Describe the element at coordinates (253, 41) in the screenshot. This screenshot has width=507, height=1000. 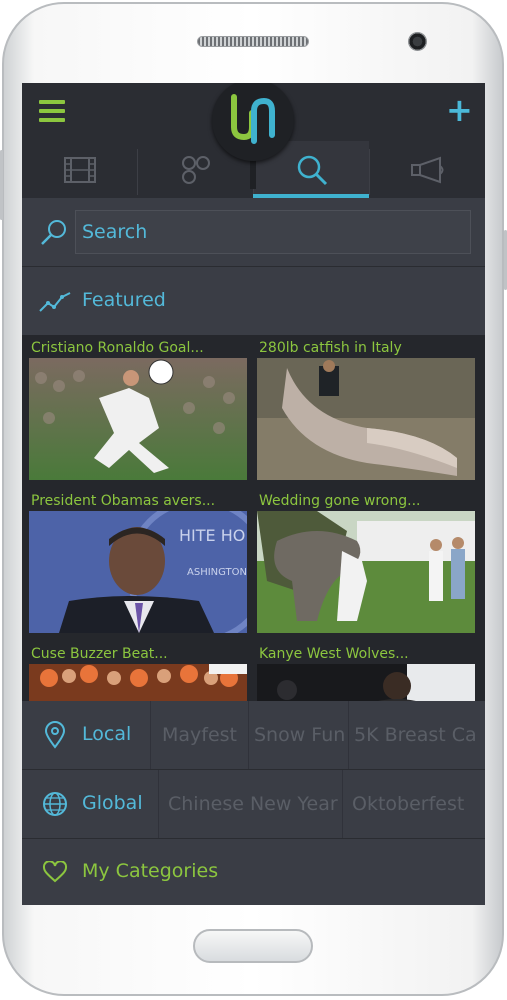
I see `earpiece-speaker` at that location.